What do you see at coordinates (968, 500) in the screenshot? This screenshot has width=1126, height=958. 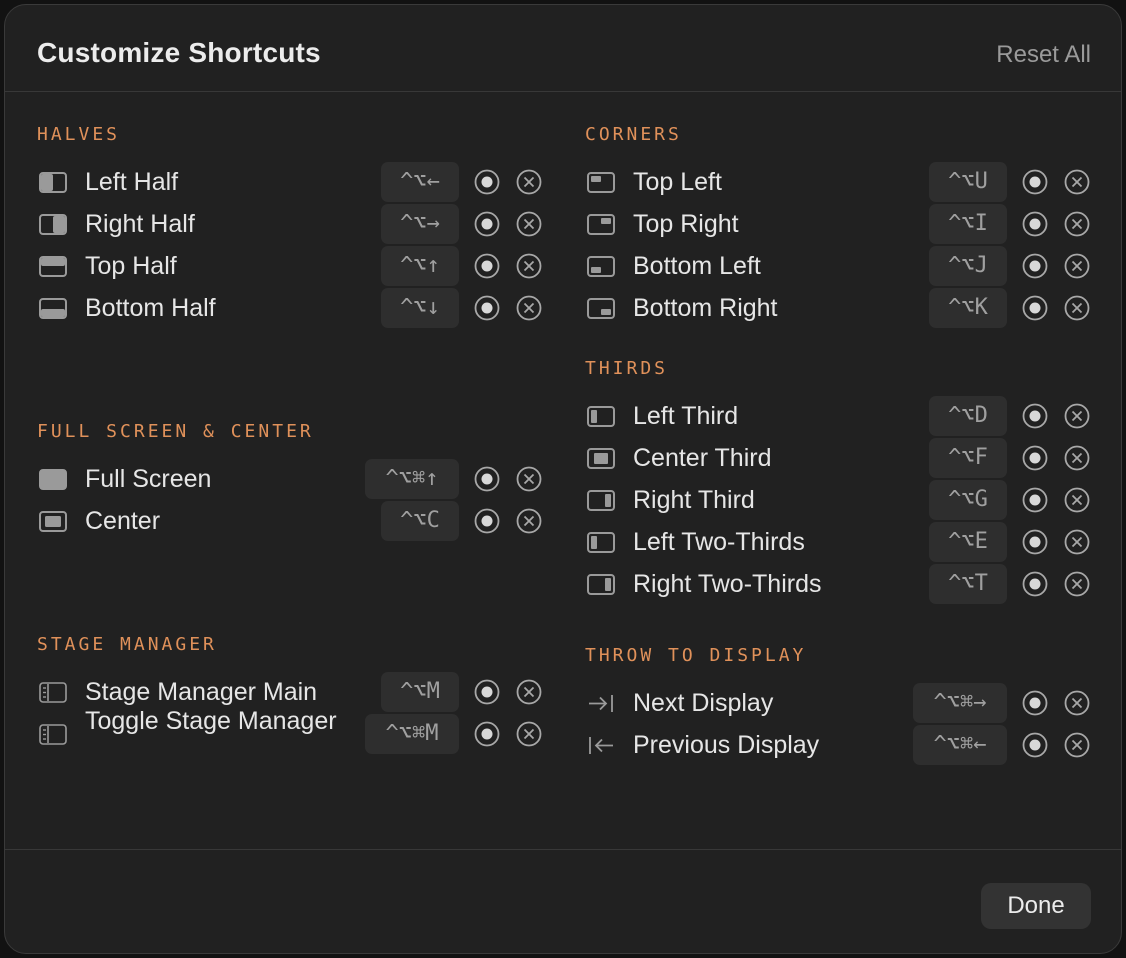 I see `shortcut-key-field: ^⌥G` at bounding box center [968, 500].